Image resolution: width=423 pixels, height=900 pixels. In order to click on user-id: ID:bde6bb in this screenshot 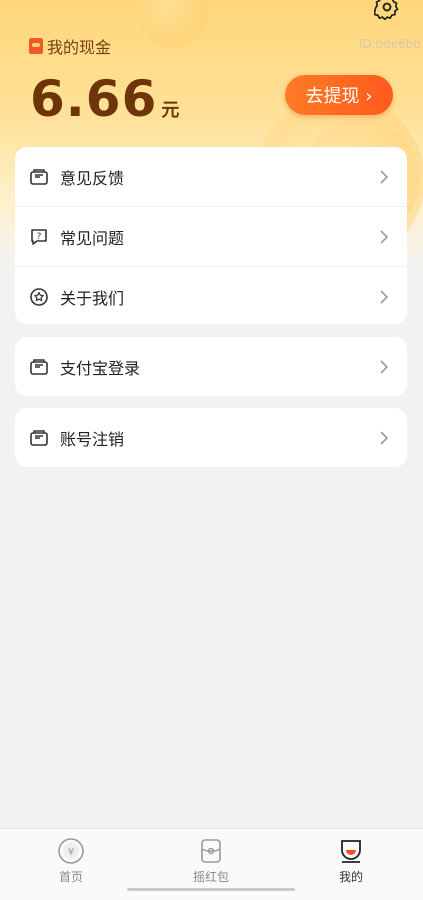, I will do `click(389, 44)`.